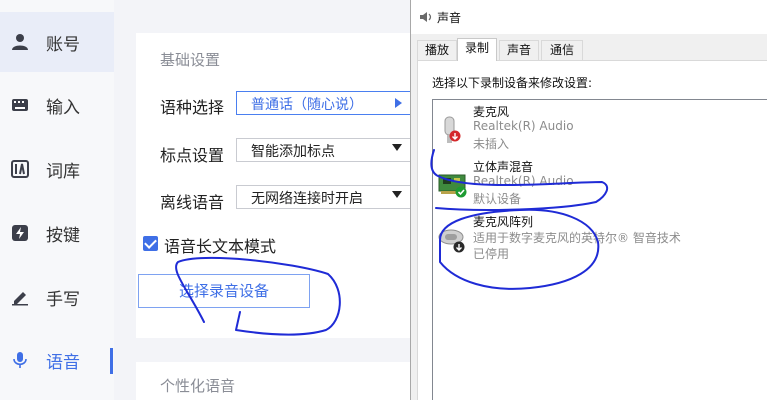 This screenshot has height=400, width=767. What do you see at coordinates (497, 199) in the screenshot?
I see `device-status: 默认设备` at bounding box center [497, 199].